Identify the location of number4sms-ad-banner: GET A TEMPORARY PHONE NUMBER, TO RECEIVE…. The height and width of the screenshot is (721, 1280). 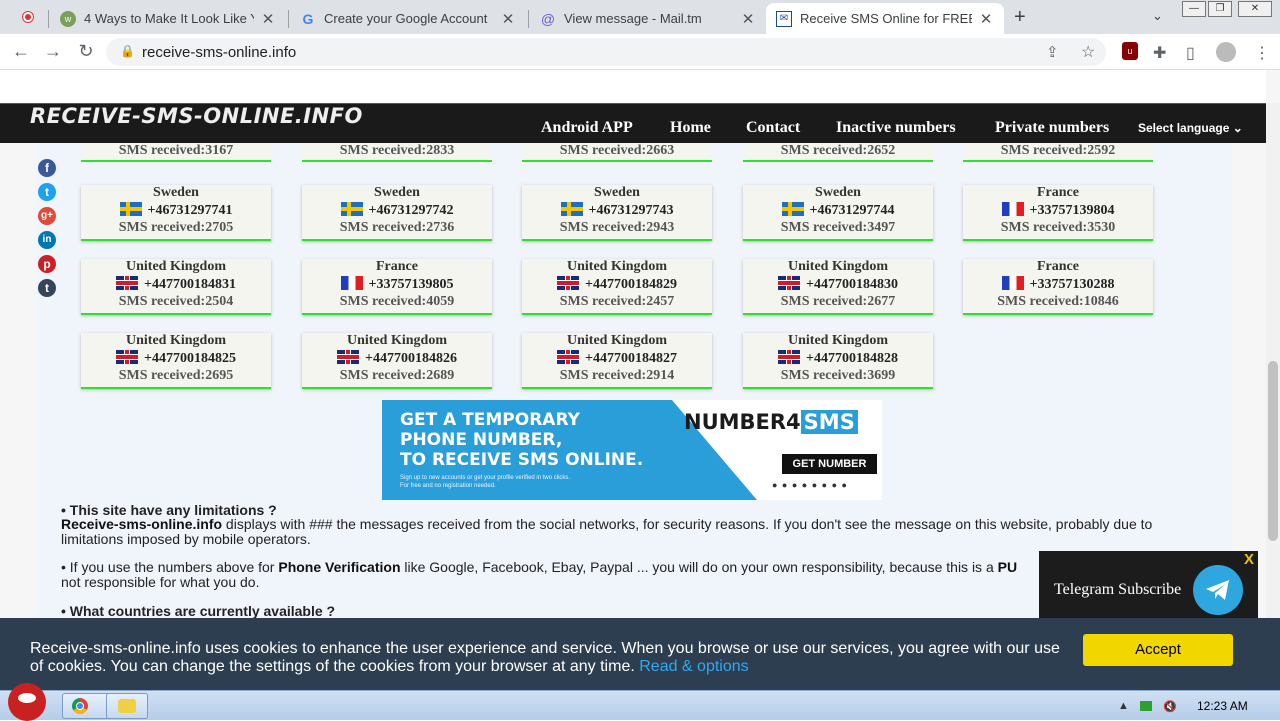
(632, 450).